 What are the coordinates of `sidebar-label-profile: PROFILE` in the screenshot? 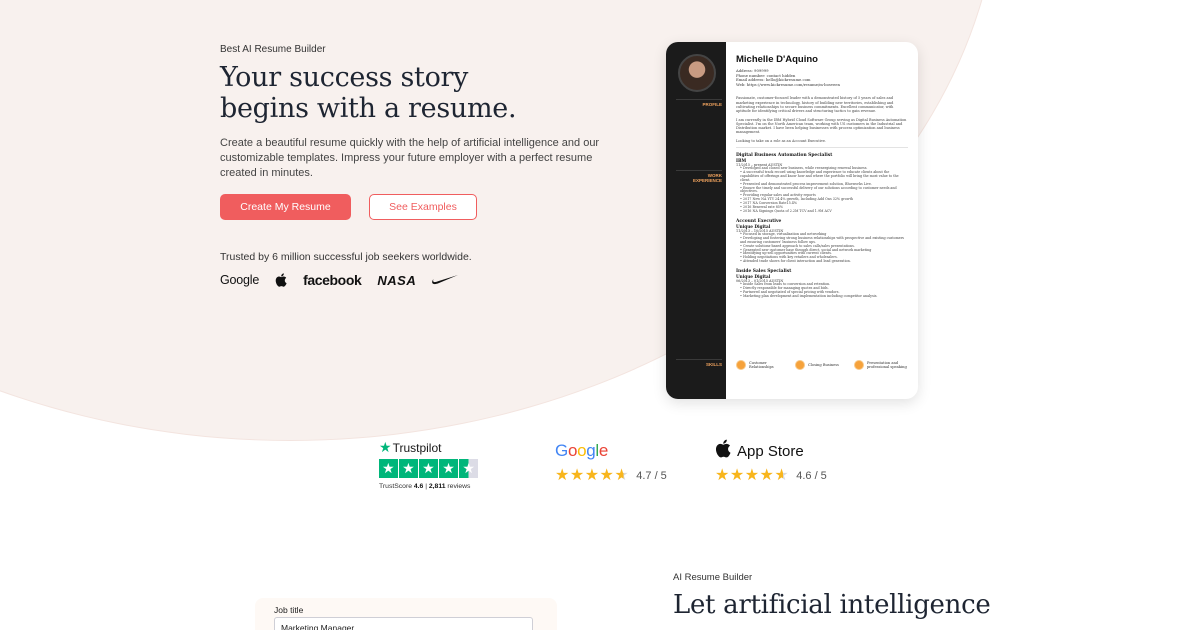 It's located at (712, 104).